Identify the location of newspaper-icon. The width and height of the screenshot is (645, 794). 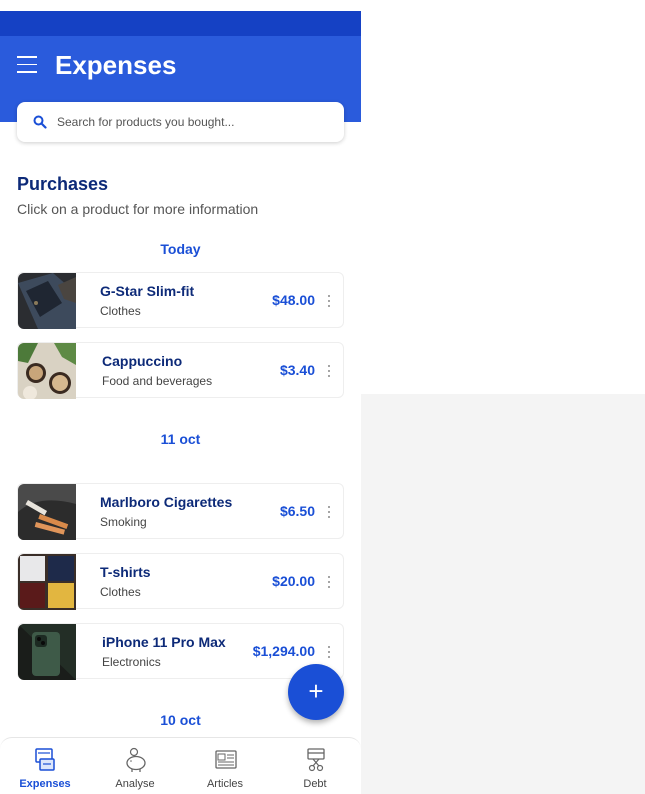
(226, 759).